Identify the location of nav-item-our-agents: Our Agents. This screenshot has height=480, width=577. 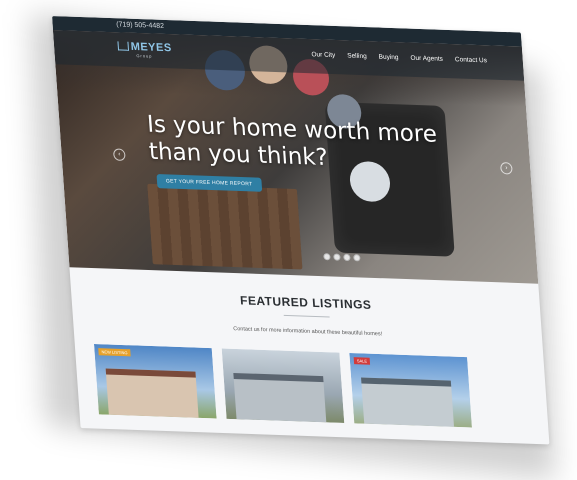
(426, 59).